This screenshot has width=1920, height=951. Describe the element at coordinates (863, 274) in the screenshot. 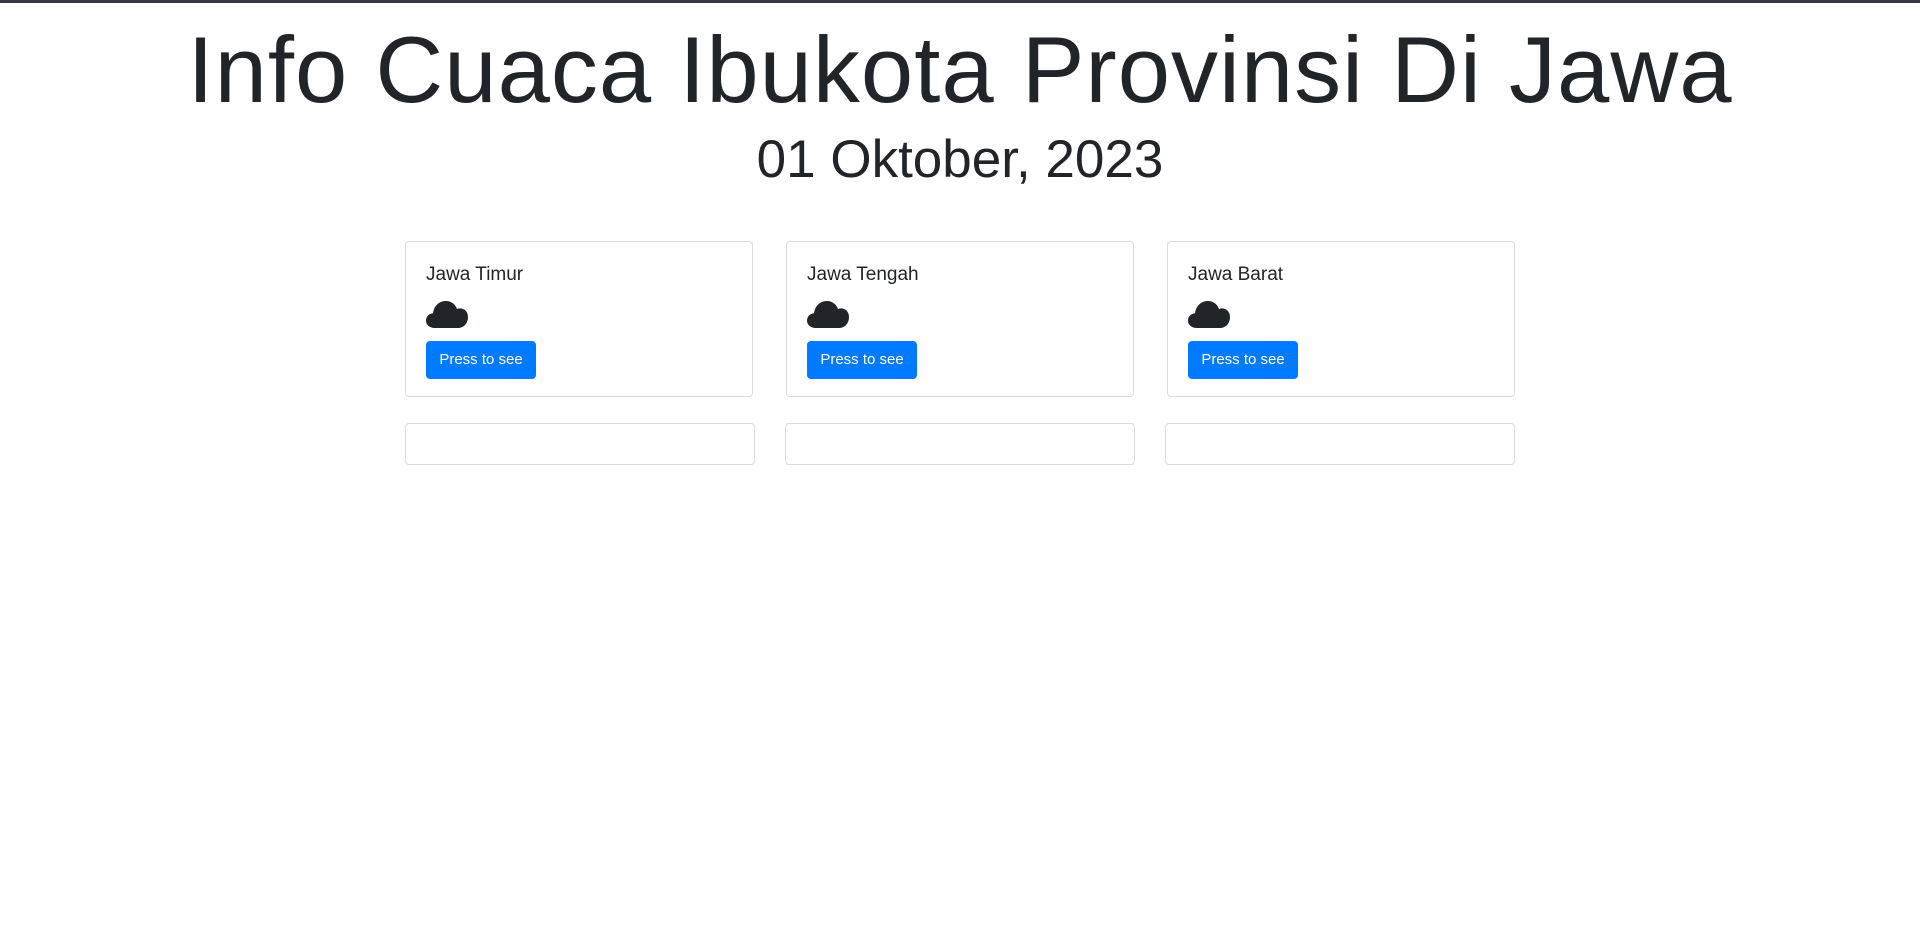

I see `card-title: Jawa Tengah` at that location.